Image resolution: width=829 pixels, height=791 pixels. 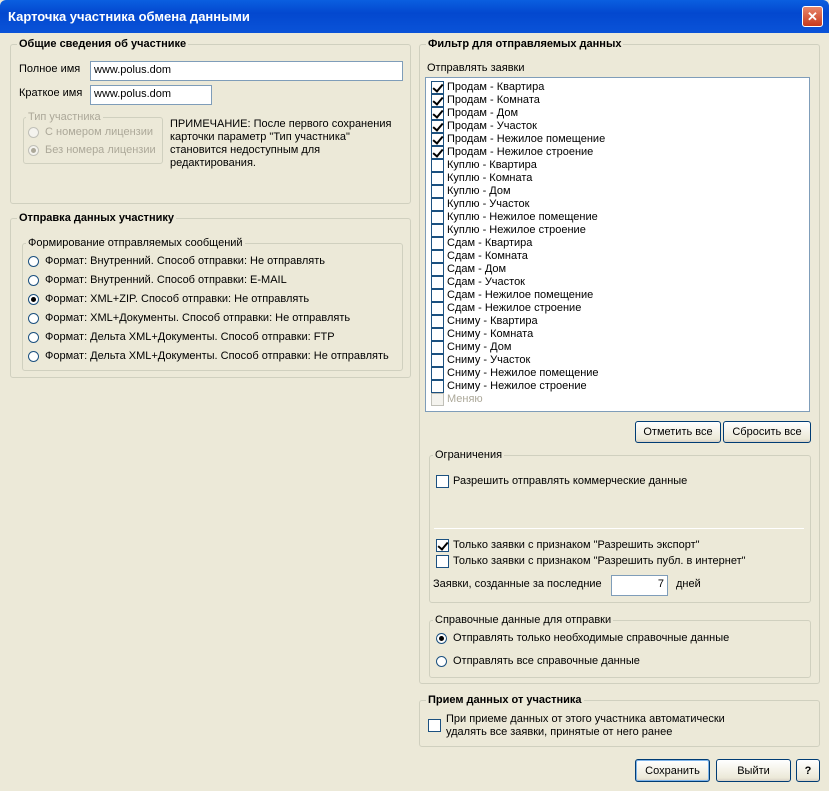 I want to click on save-button: Сохранить, so click(x=672, y=770).